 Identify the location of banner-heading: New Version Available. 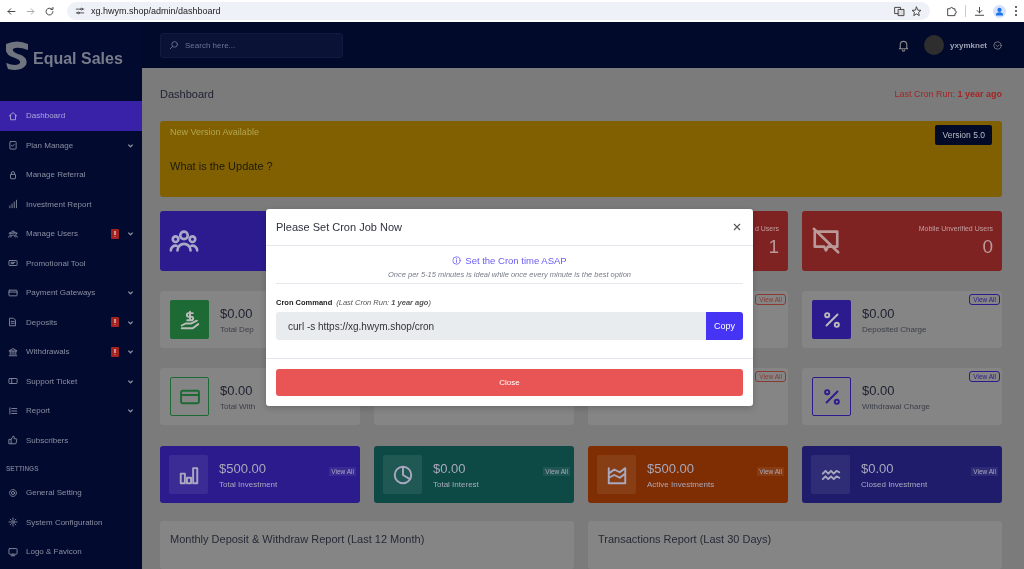
(215, 132).